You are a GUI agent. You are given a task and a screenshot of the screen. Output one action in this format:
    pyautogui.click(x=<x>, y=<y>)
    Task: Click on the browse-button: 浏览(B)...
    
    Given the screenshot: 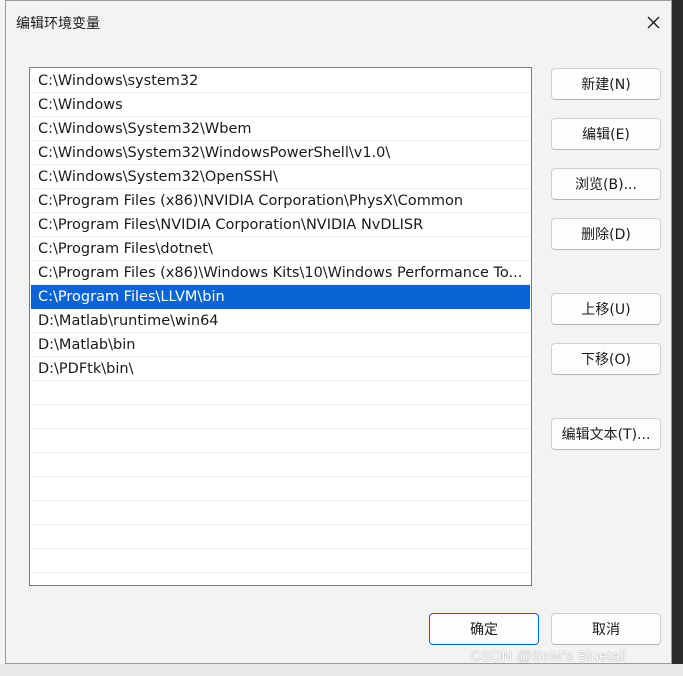 What is the action you would take?
    pyautogui.click(x=606, y=184)
    